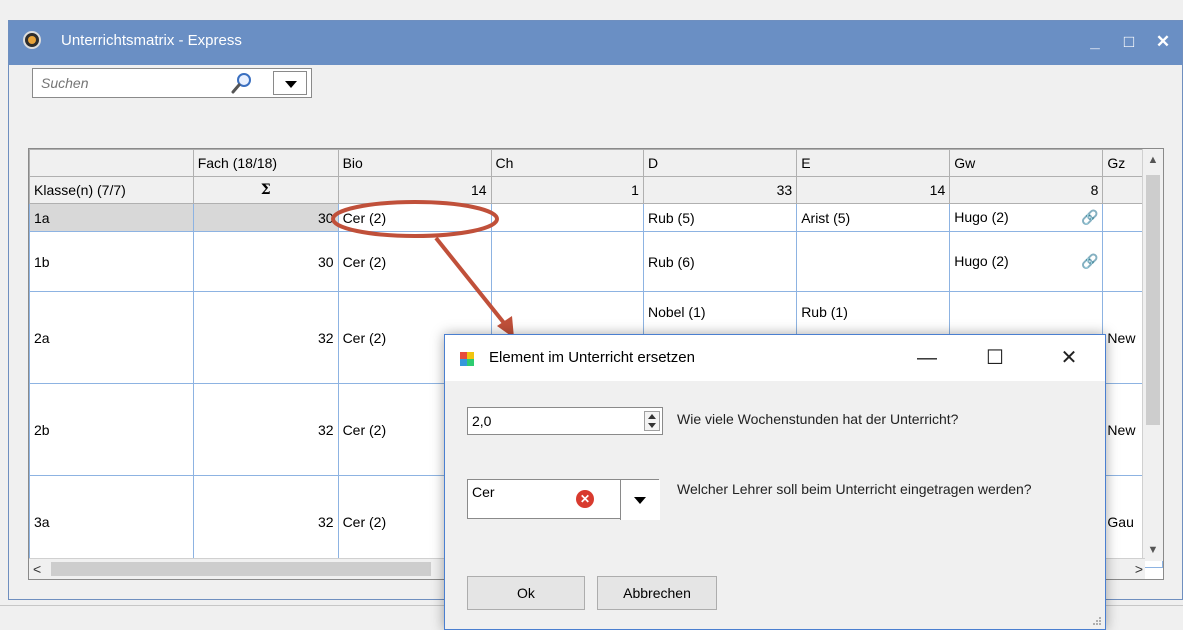 Image resolution: width=1183 pixels, height=630 pixels. Describe the element at coordinates (995, 358) in the screenshot. I see `dialog-maximize-button: ☐` at that location.